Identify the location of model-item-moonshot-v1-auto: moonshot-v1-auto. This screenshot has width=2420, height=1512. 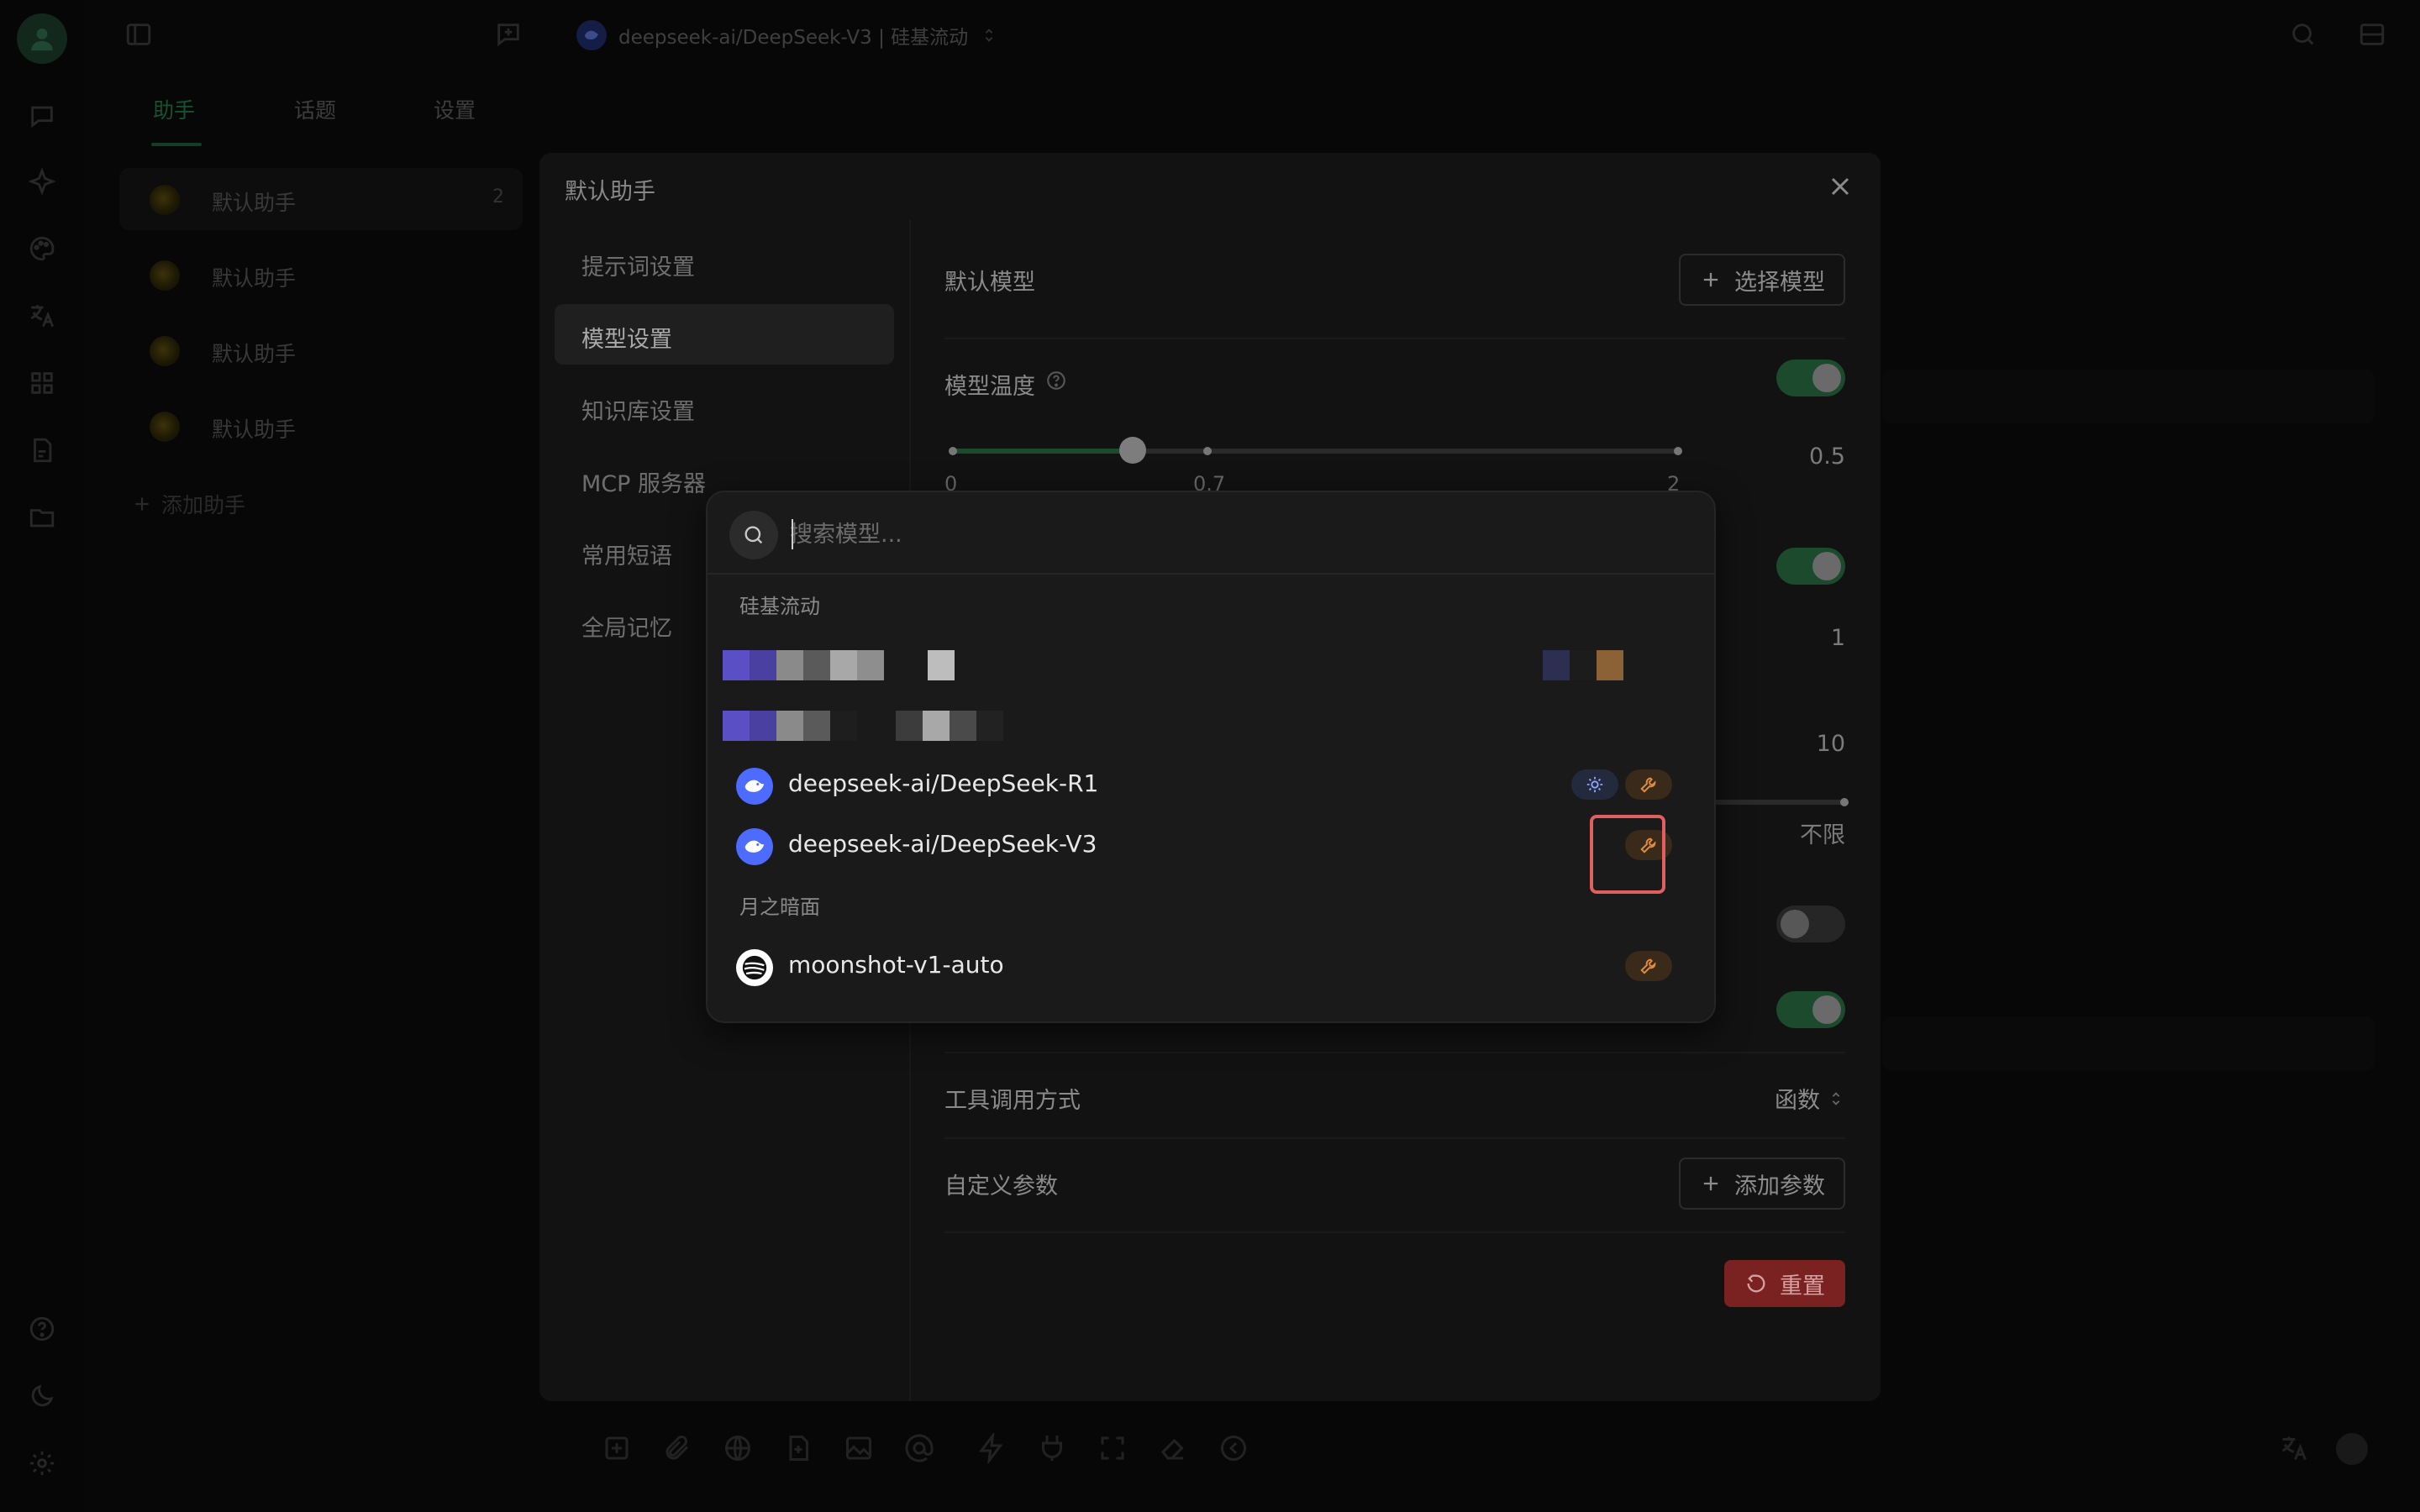
(1210, 966).